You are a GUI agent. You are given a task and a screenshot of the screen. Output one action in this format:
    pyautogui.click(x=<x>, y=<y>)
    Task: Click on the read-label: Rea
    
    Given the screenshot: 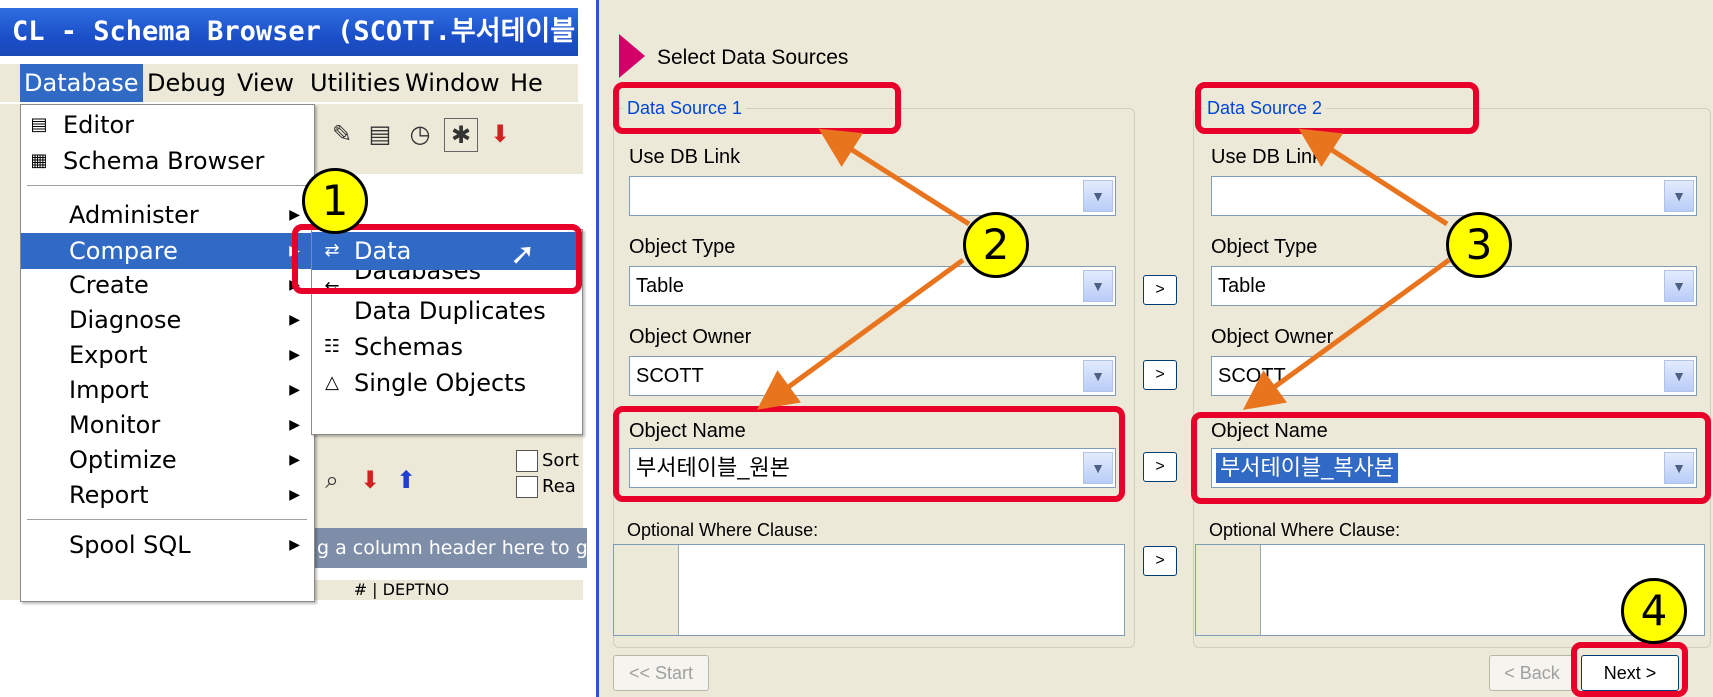 What is the action you would take?
    pyautogui.click(x=559, y=486)
    